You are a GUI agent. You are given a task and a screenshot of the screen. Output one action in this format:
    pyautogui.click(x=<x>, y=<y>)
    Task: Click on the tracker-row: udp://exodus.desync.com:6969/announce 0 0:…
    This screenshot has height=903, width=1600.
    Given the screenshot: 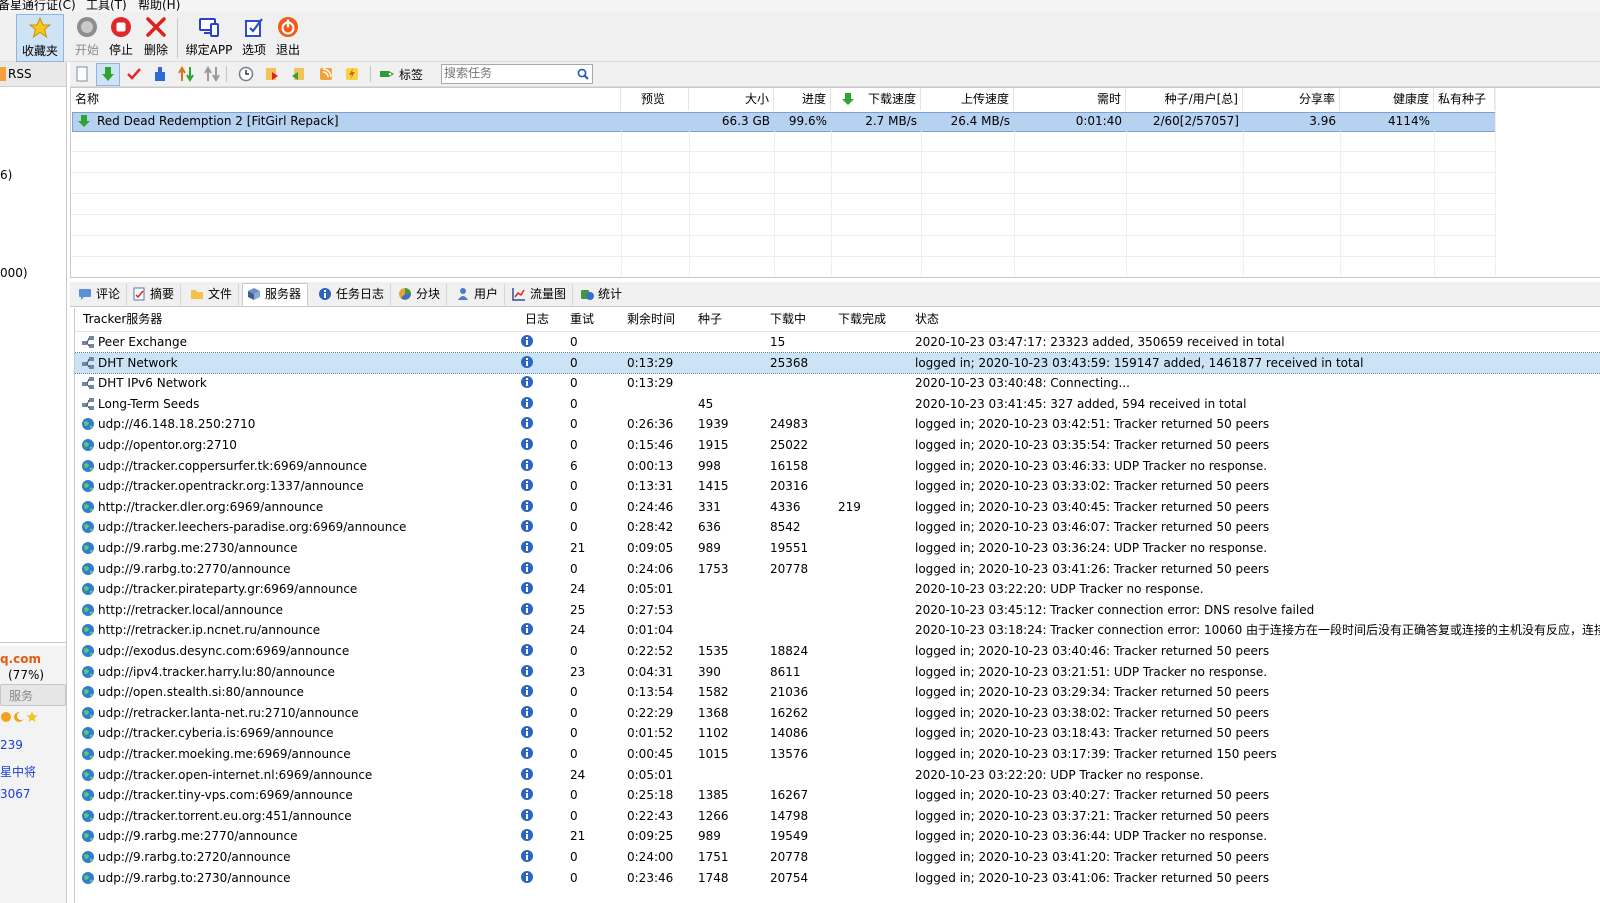 What is the action you would take?
    pyautogui.click(x=837, y=651)
    